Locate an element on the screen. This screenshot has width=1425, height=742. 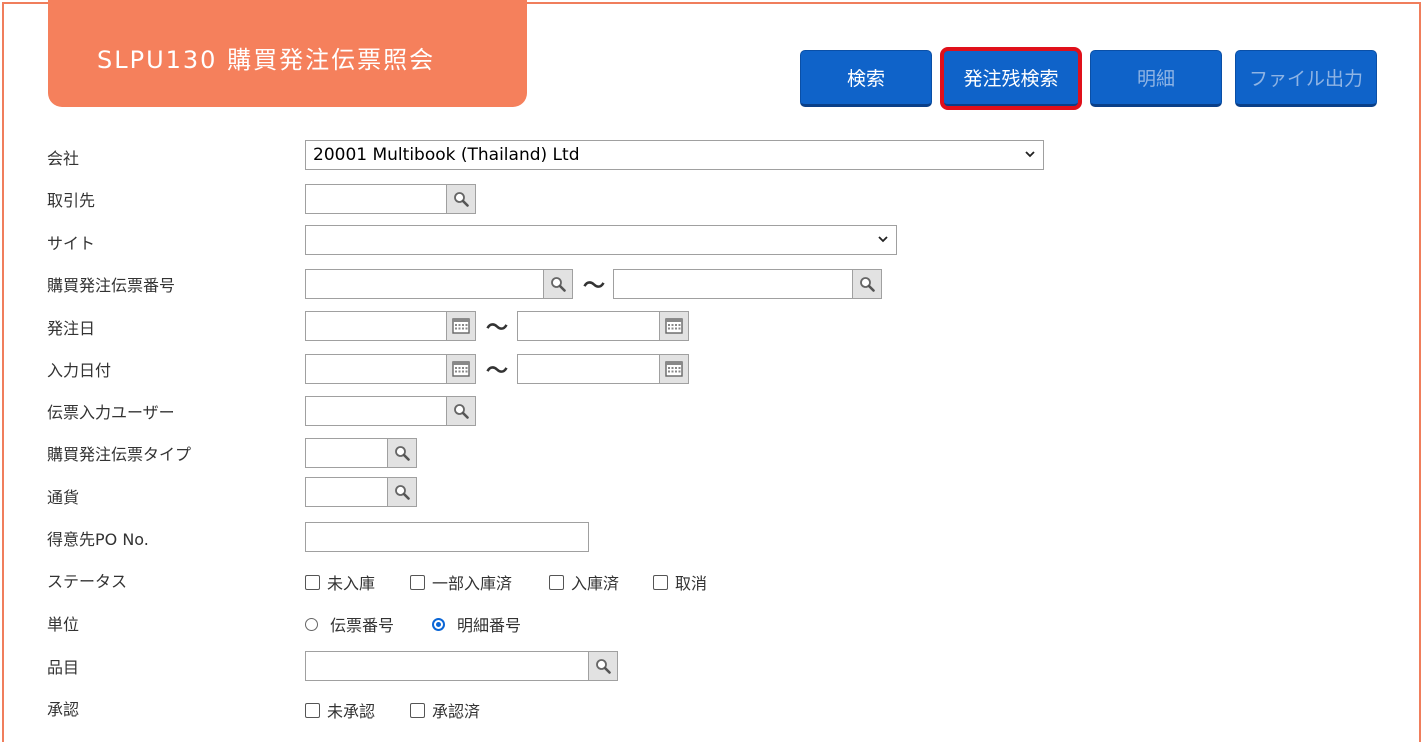
checkbox-label: 取消 is located at coordinates (691, 583).